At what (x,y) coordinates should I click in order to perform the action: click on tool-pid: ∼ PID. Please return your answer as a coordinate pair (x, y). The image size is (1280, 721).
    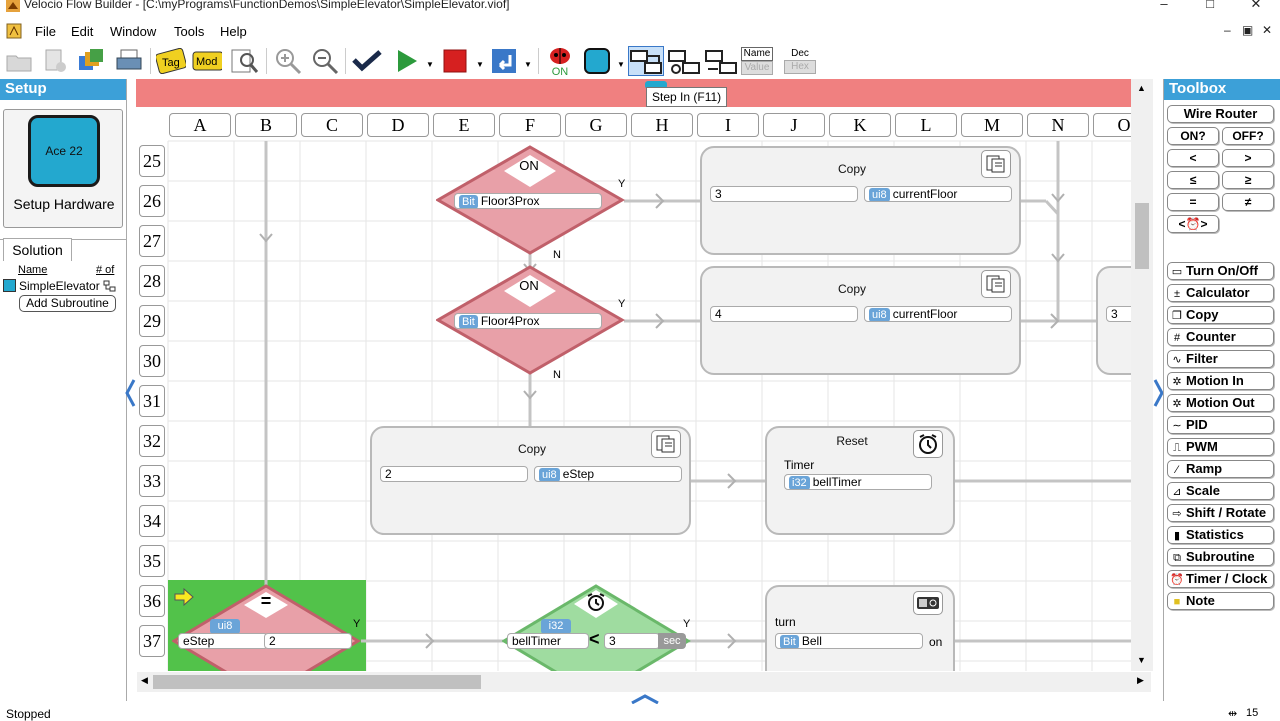
    Looking at the image, I should click on (1220, 425).